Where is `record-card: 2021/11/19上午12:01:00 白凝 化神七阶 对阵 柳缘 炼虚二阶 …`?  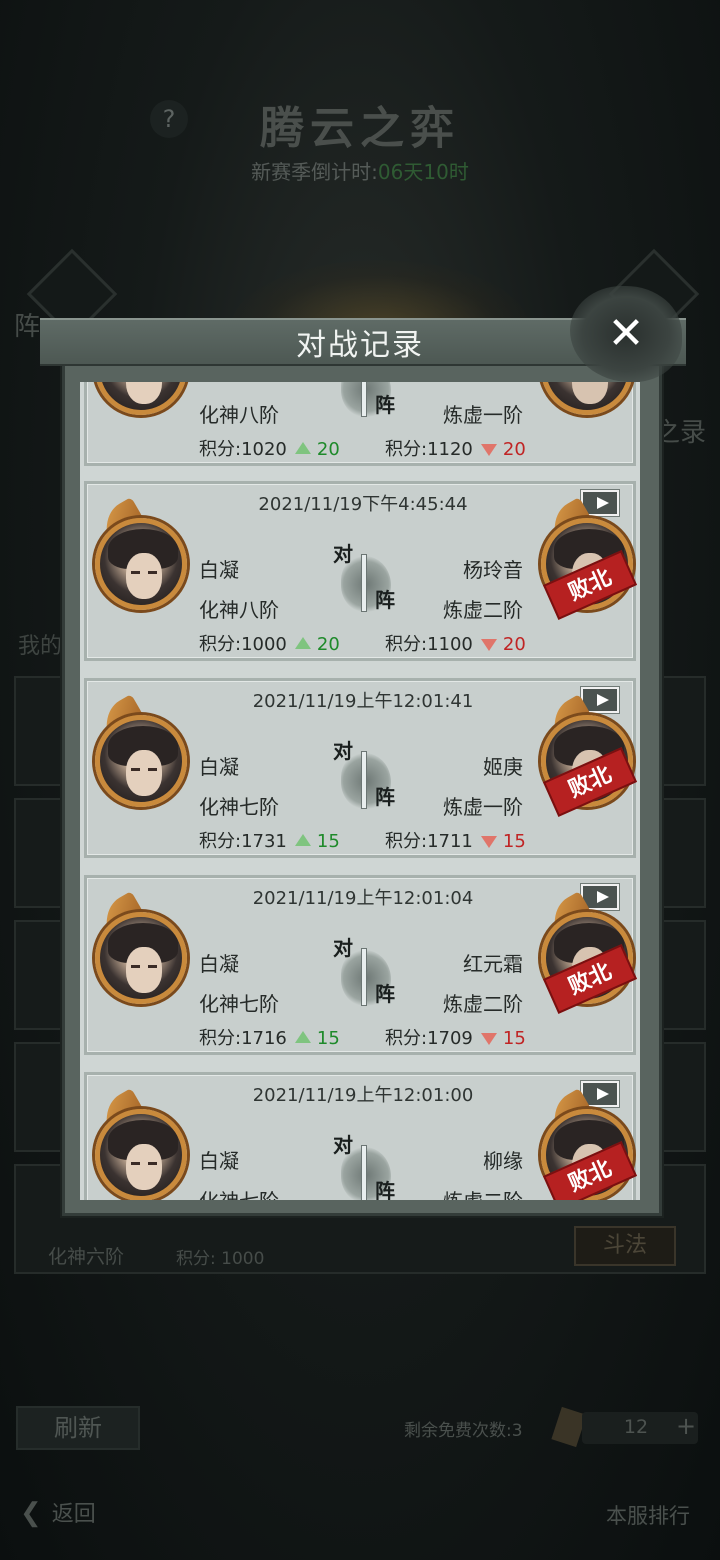 record-card: 2021/11/19上午12:01:00 白凝 化神七阶 对阵 柳缘 炼虚二阶 … is located at coordinates (361, 1136).